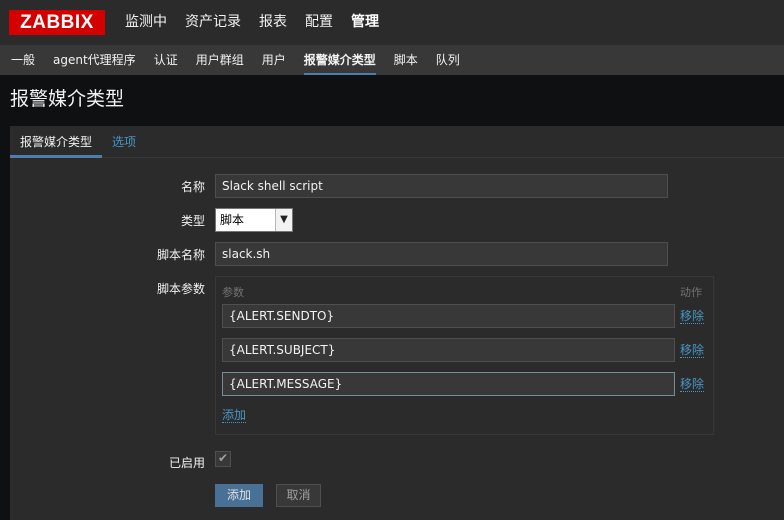 The image size is (784, 520). What do you see at coordinates (234, 415) in the screenshot?
I see `add-param-link: 添加` at bounding box center [234, 415].